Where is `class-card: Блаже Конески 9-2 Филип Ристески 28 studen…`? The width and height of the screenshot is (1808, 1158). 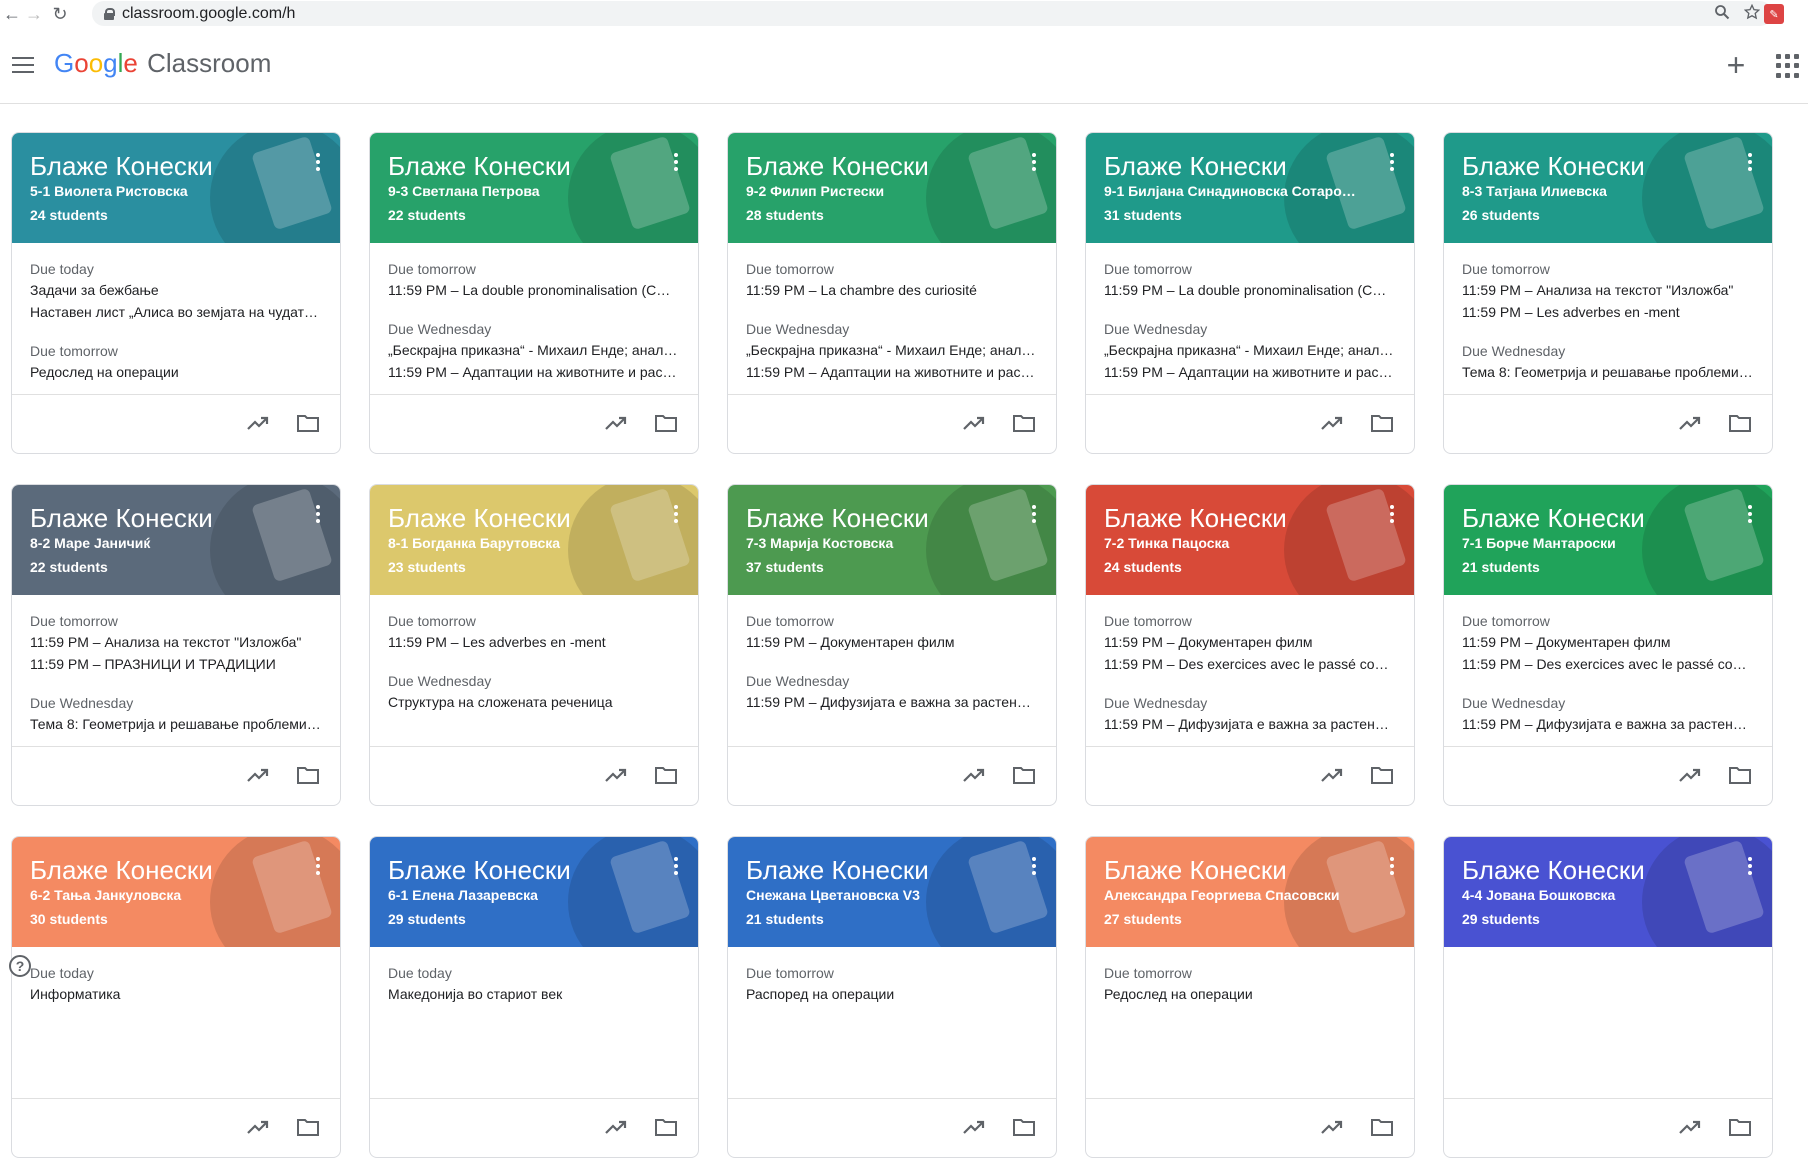
class-card: Блаже Конески 9-2 Филип Ристески 28 studen… is located at coordinates (892, 293).